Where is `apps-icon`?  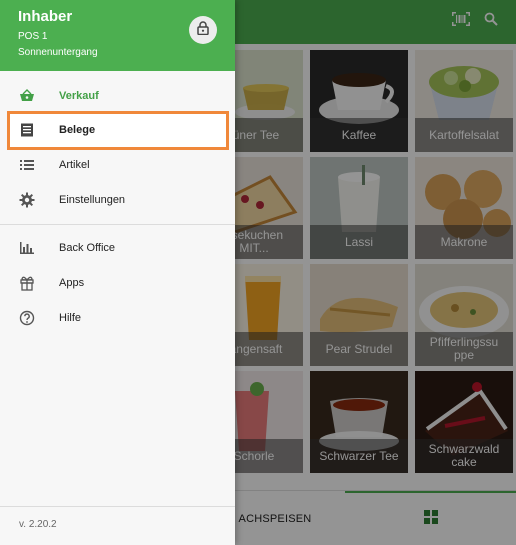 apps-icon is located at coordinates (27, 283).